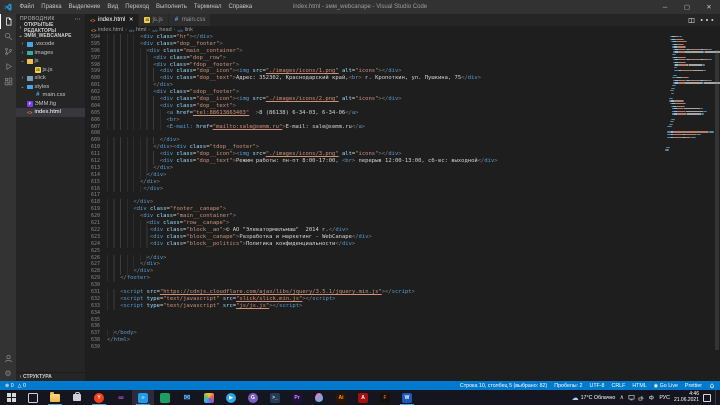 The height and width of the screenshot is (405, 720). What do you see at coordinates (302, 99) in the screenshot?
I see `code-token: "./images/icons/2.png"` at bounding box center [302, 99].